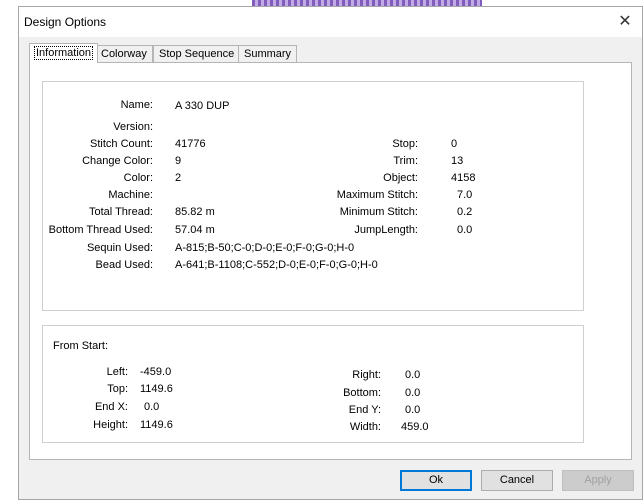 The width and height of the screenshot is (643, 500). I want to click on height-value: 1149.6, so click(156, 425).